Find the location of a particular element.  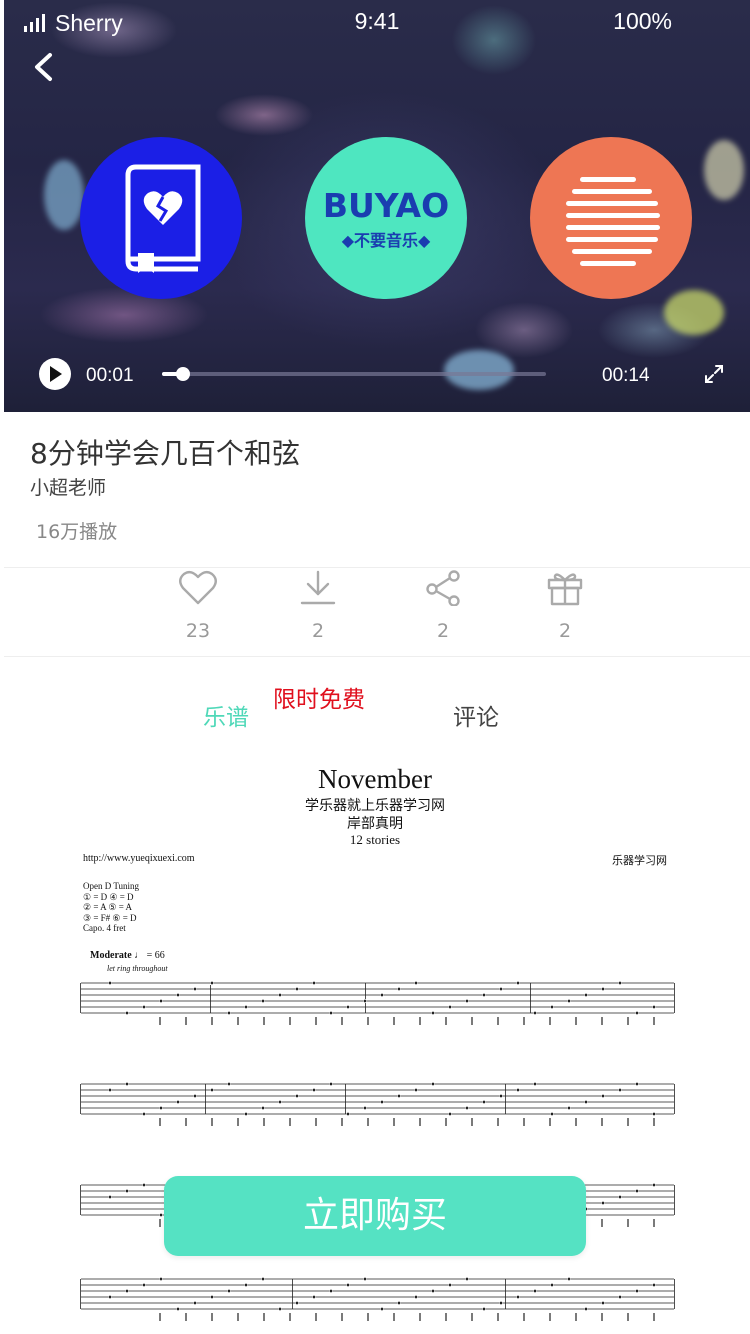

sheet-site: 乐器学习网 is located at coordinates (639, 861).